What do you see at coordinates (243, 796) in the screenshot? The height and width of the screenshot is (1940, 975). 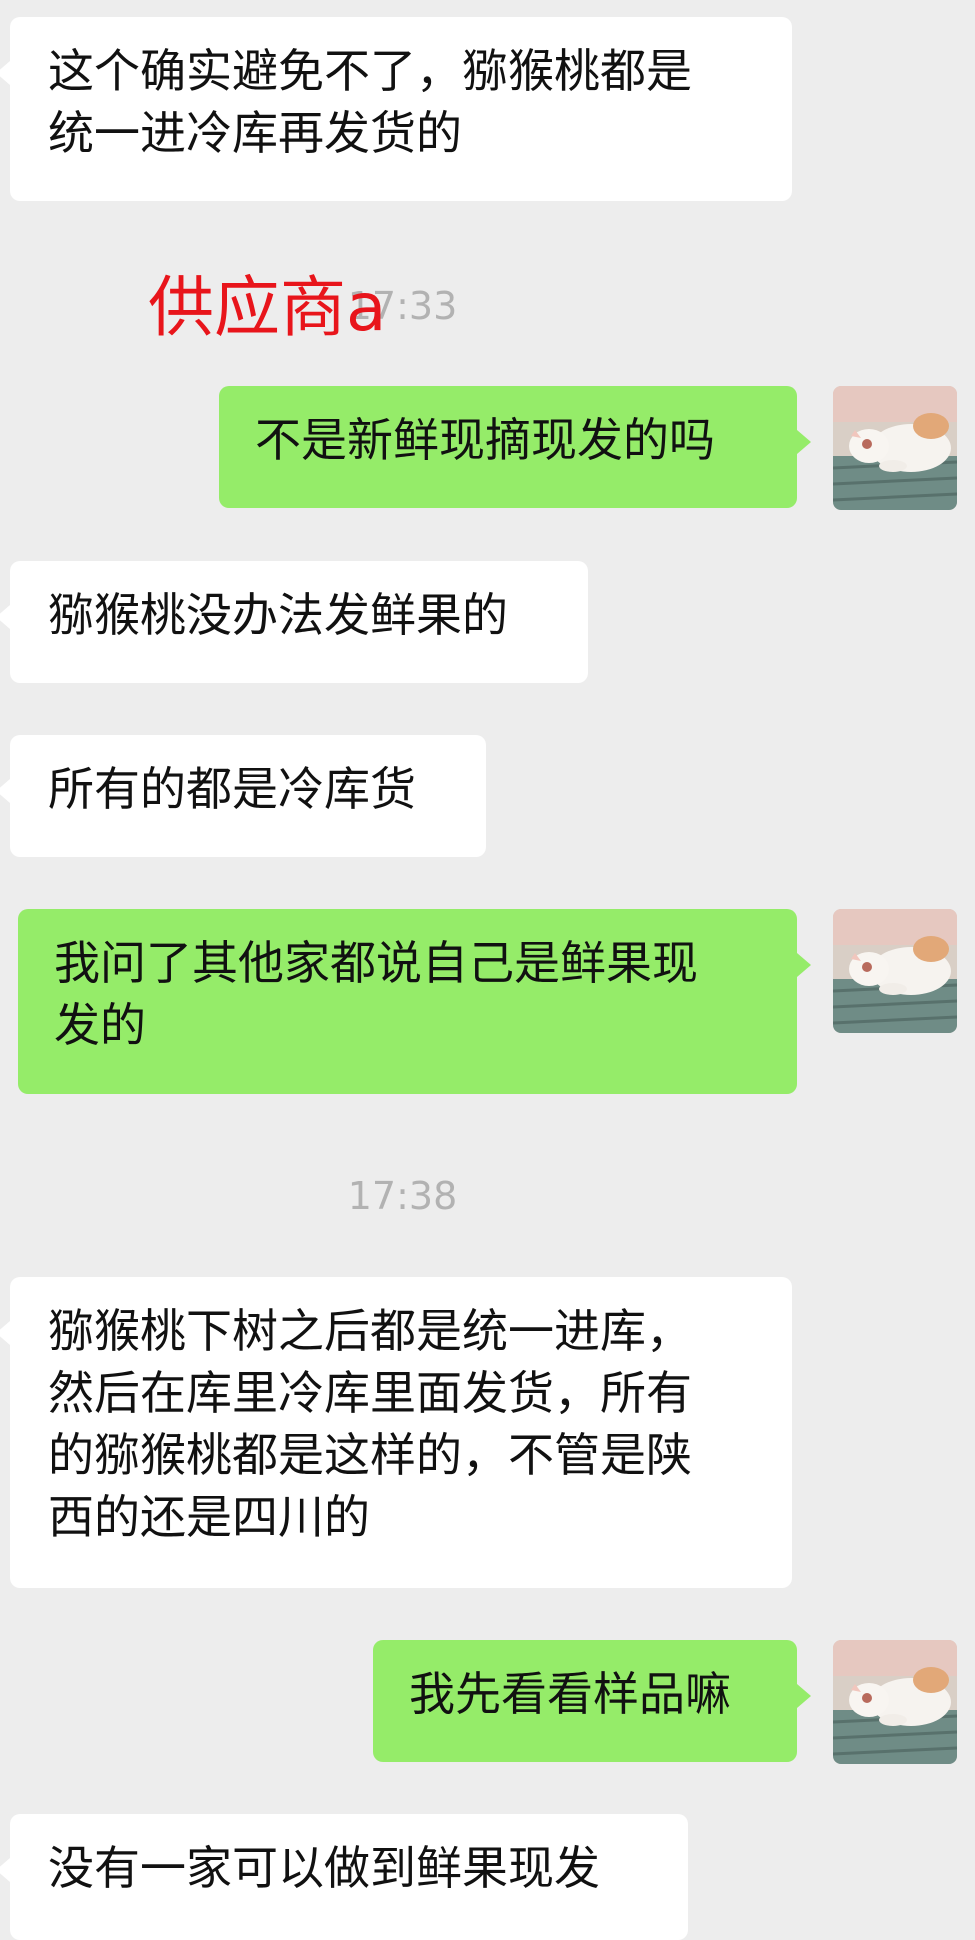 I see `message-bubble-received: 所有的都是冷库货` at bounding box center [243, 796].